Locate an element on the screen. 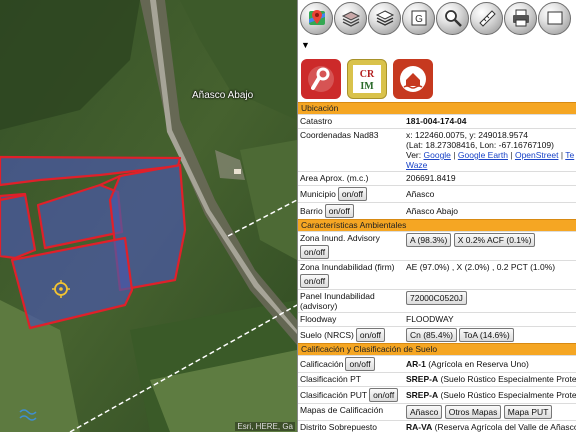 This screenshot has width=576, height=432. flood-zone-x-button: X 0.2% ACF (0.1%) is located at coordinates (494, 240).